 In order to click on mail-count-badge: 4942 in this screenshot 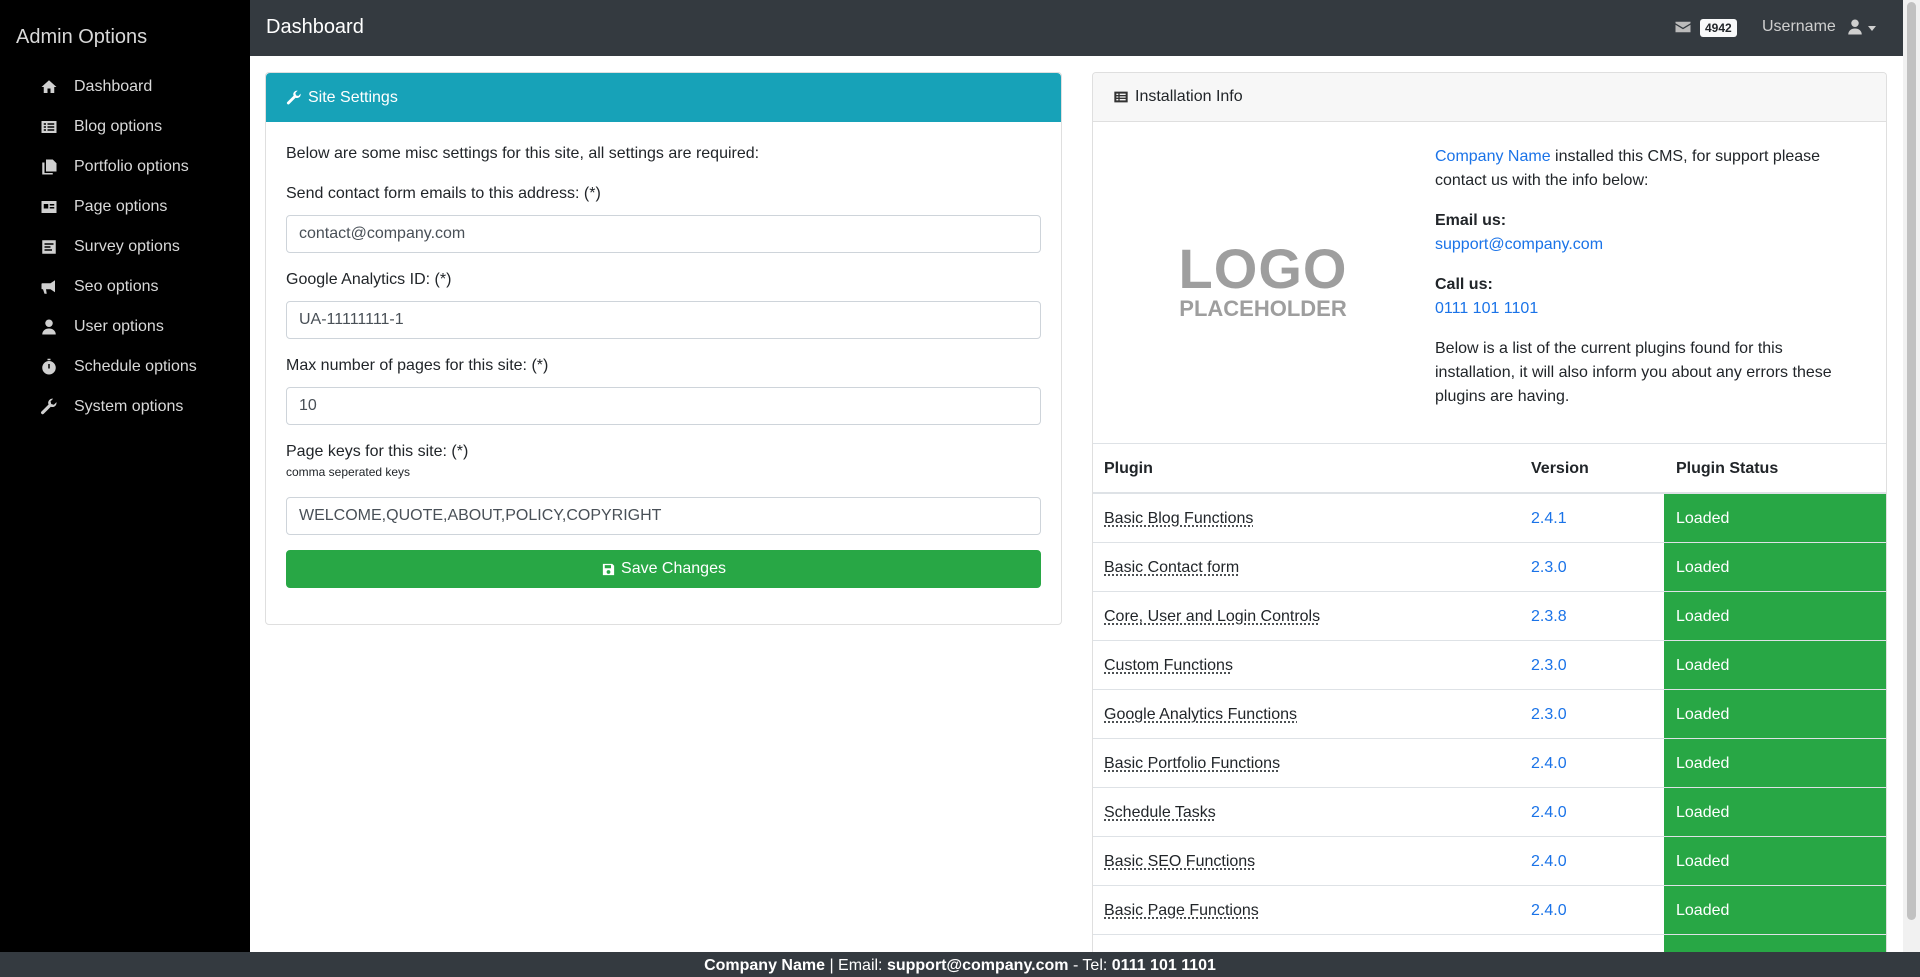, I will do `click(1718, 28)`.